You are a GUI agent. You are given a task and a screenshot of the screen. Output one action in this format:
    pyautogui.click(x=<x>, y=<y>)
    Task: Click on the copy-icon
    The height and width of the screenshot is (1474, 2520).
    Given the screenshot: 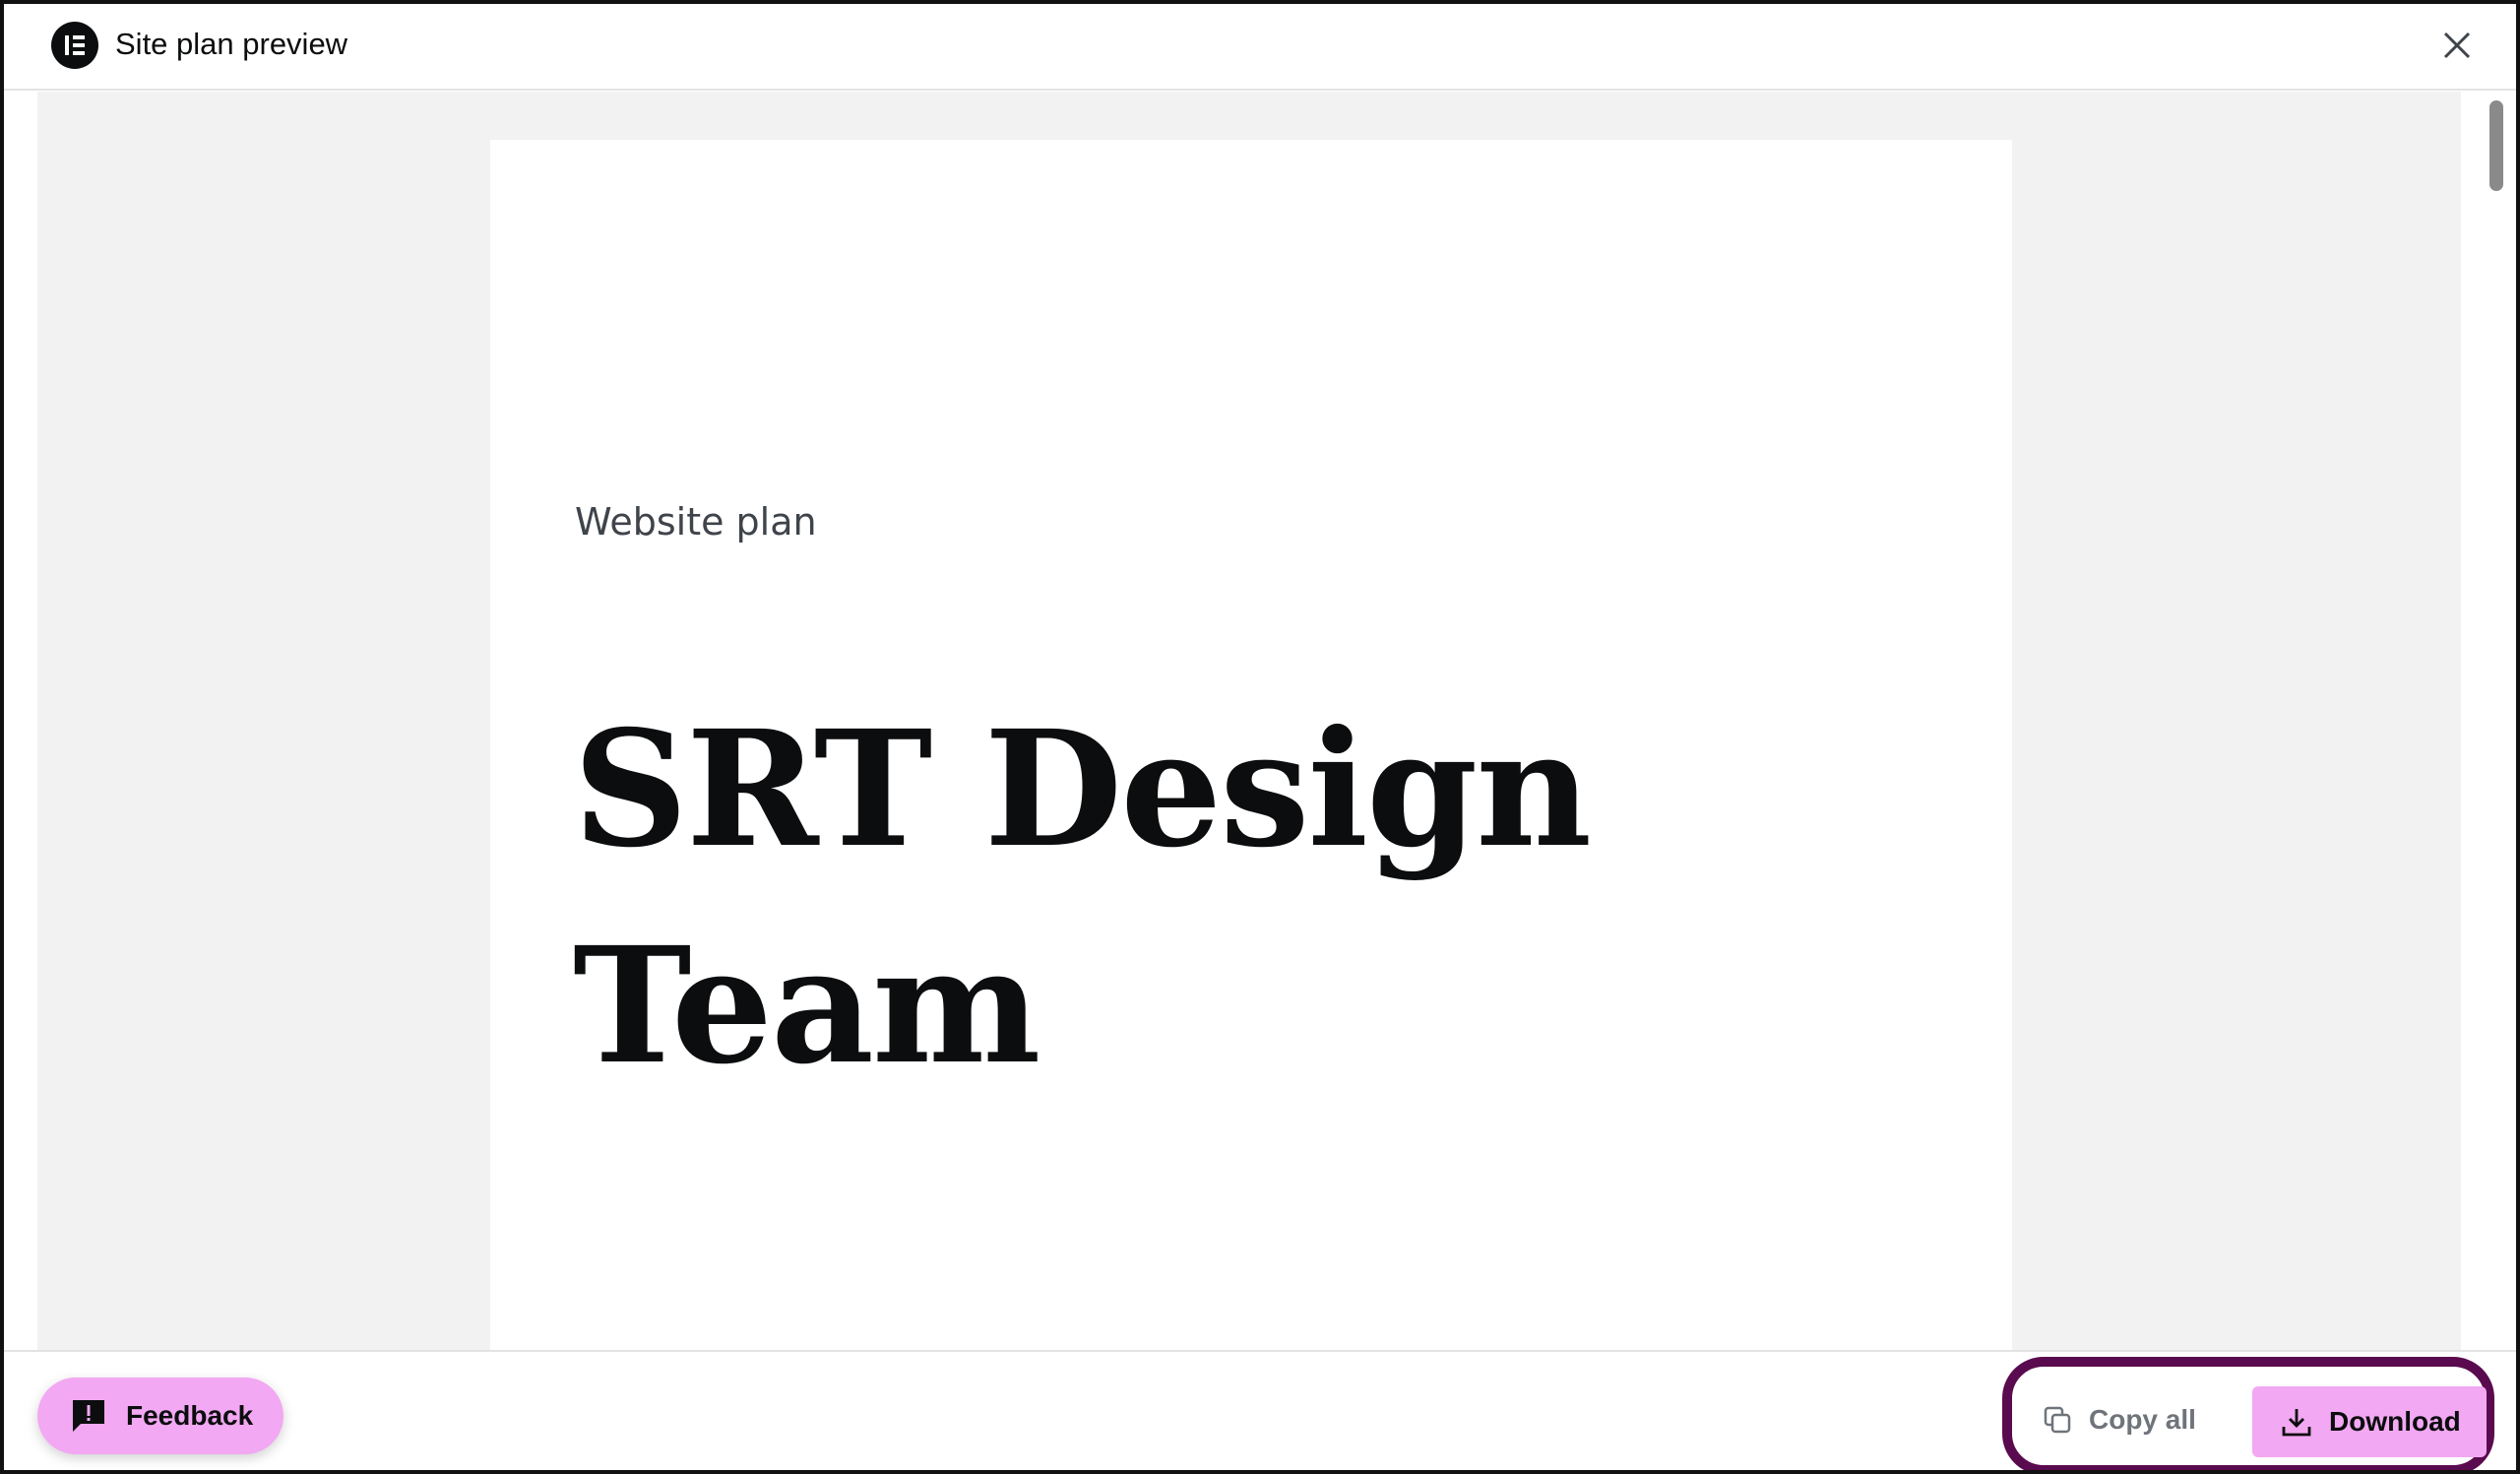 What is the action you would take?
    pyautogui.click(x=2057, y=1420)
    